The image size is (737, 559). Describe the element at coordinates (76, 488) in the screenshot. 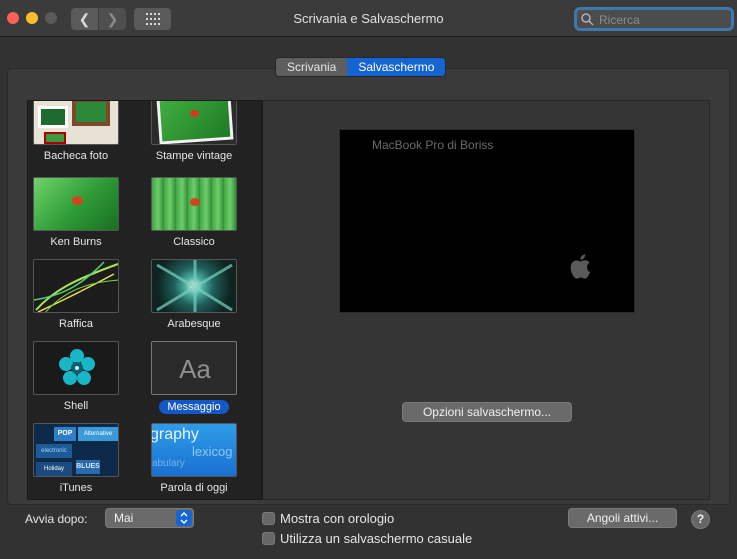

I see `screensaver-label: iTunes` at that location.